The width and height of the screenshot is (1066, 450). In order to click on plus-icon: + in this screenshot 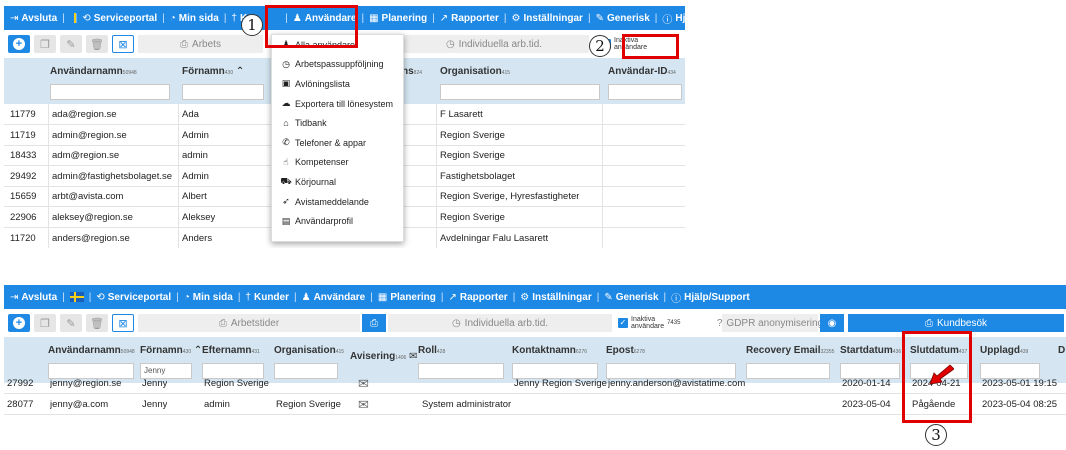, I will do `click(19, 323)`.